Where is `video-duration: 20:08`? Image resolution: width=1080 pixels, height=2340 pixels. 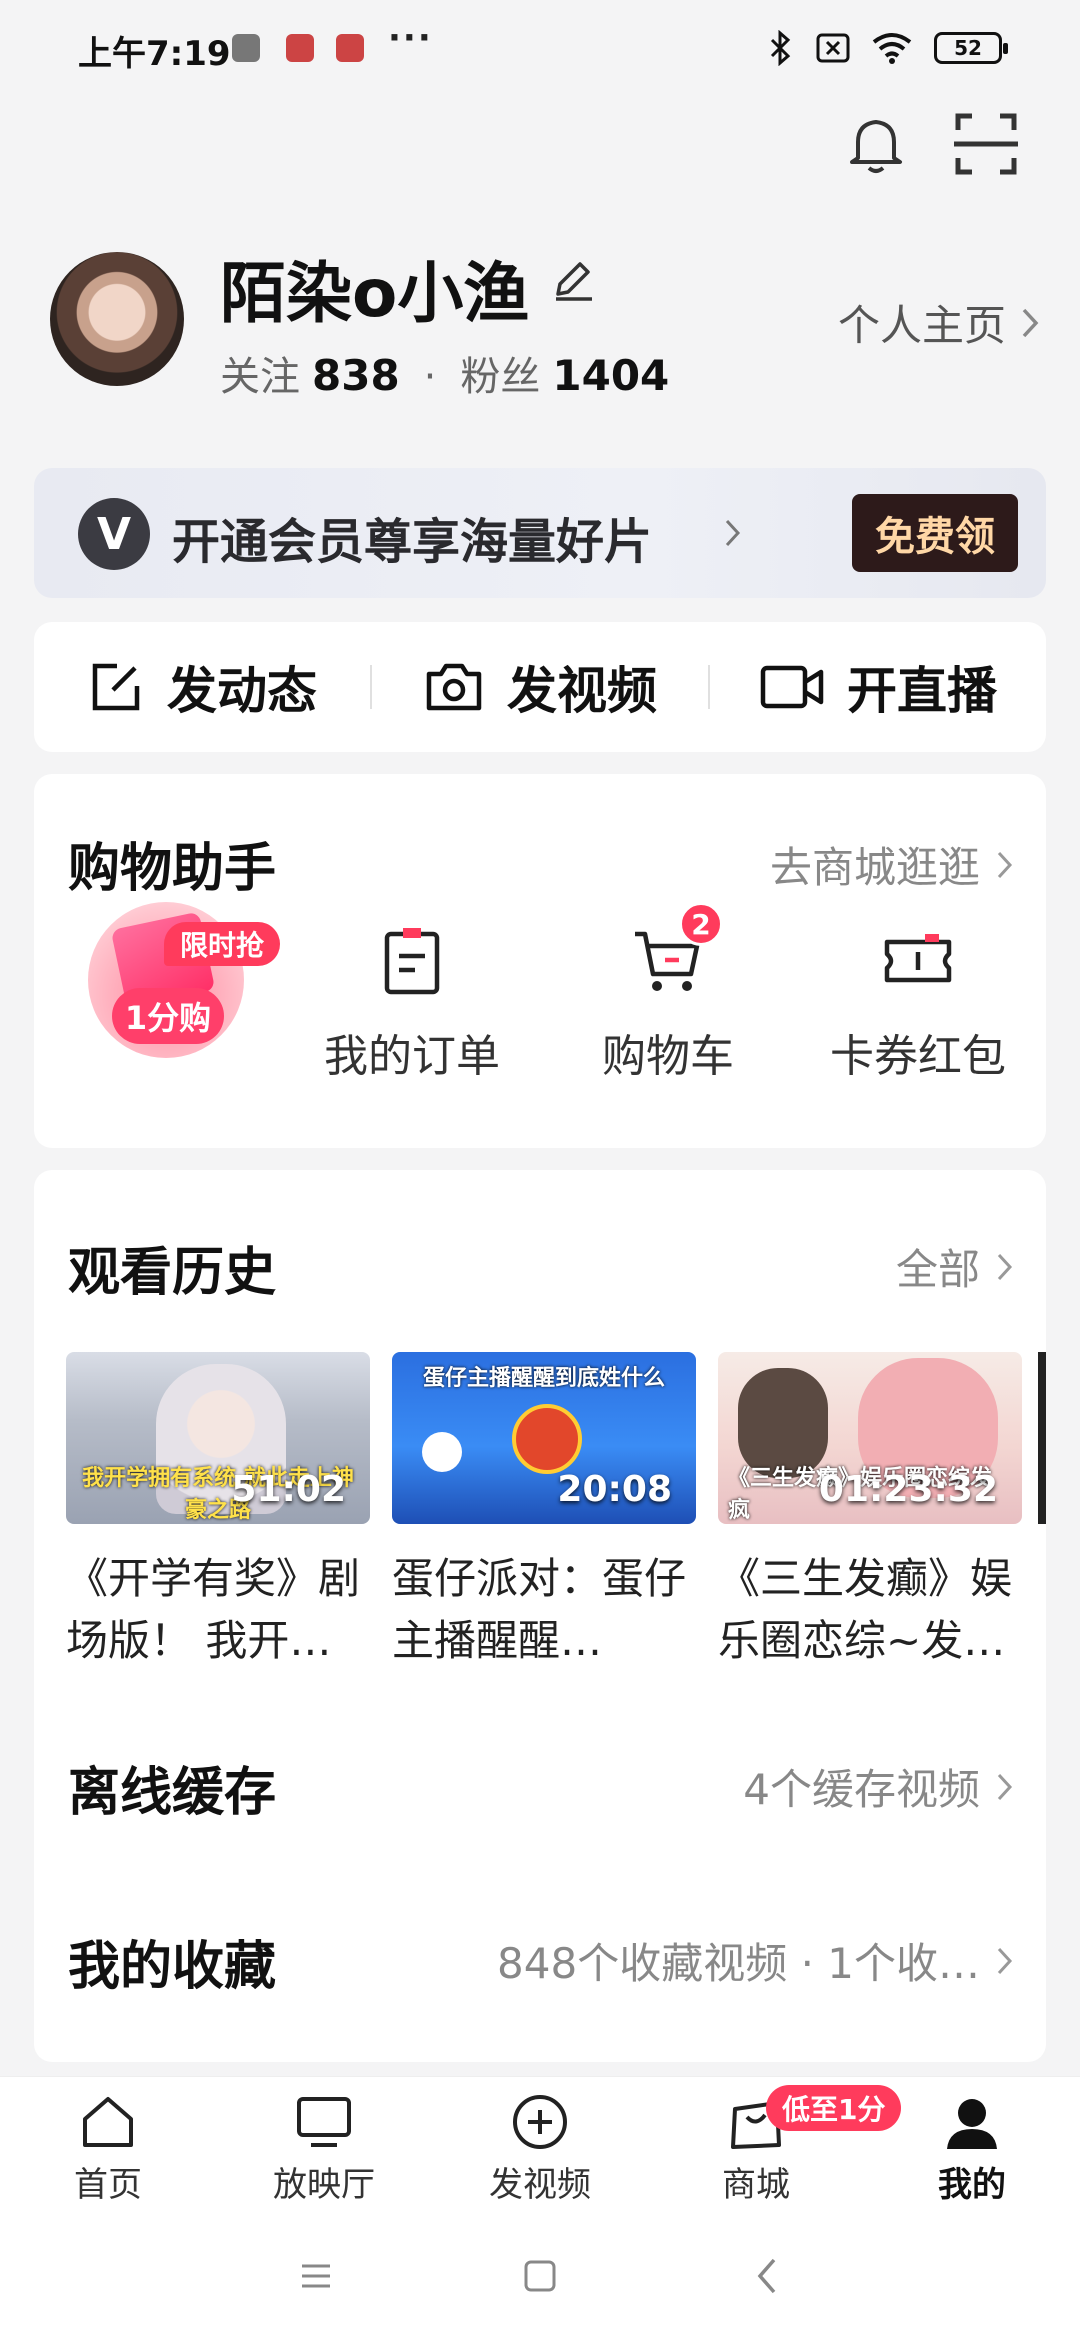 video-duration: 20:08 is located at coordinates (614, 1489).